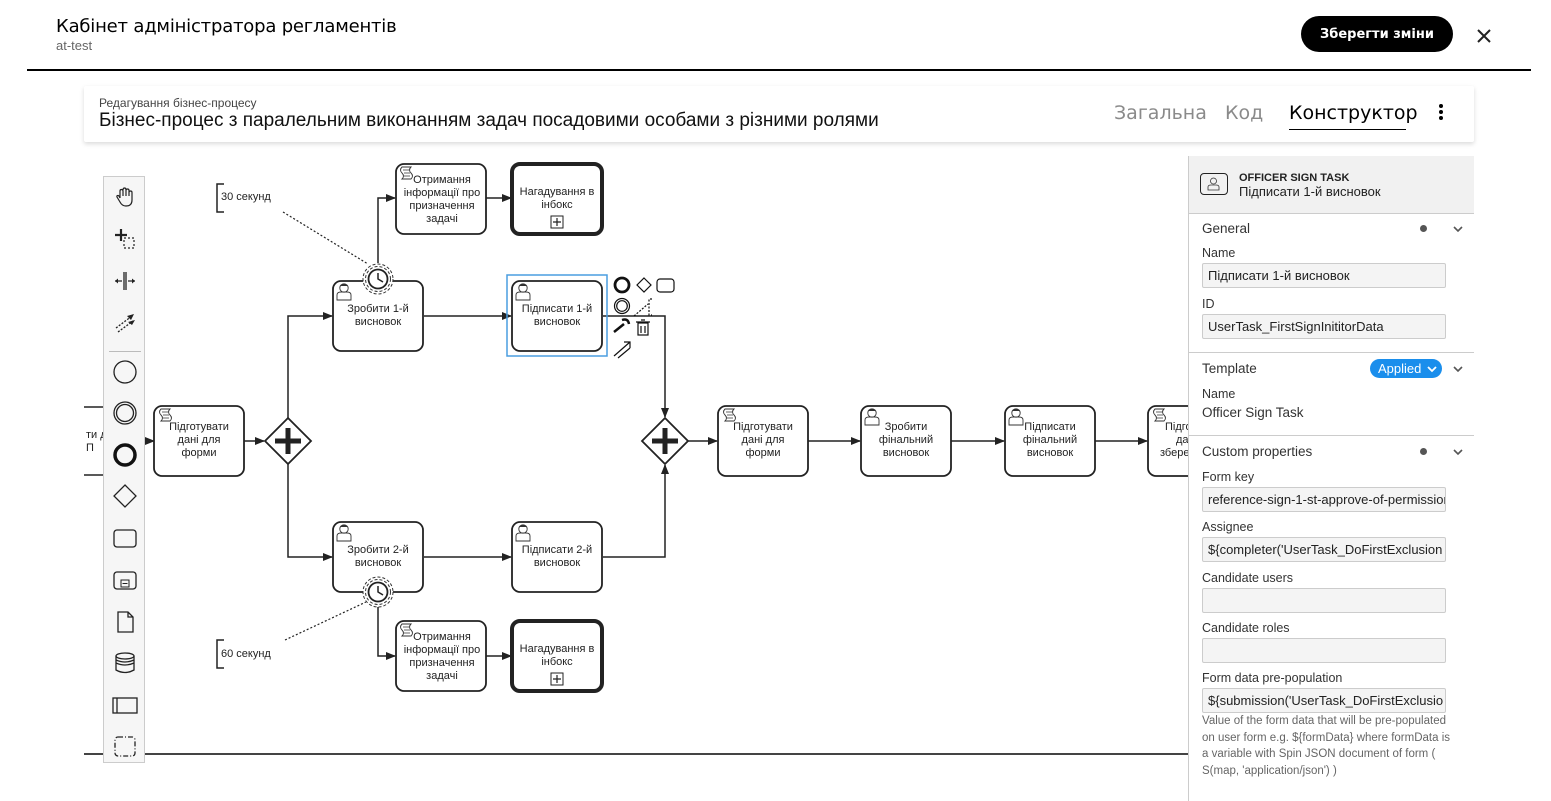 This screenshot has width=1551, height=801. I want to click on space-icon, so click(125, 281).